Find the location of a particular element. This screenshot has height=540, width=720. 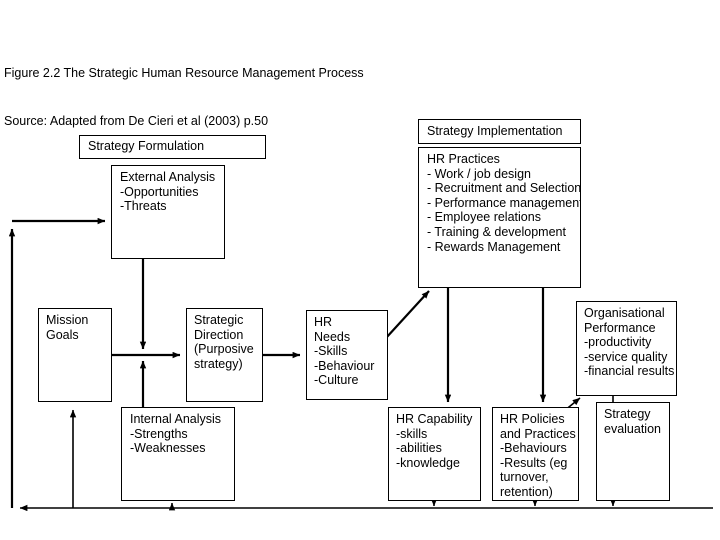

hr-capability-item: -skills is located at coordinates (412, 433).